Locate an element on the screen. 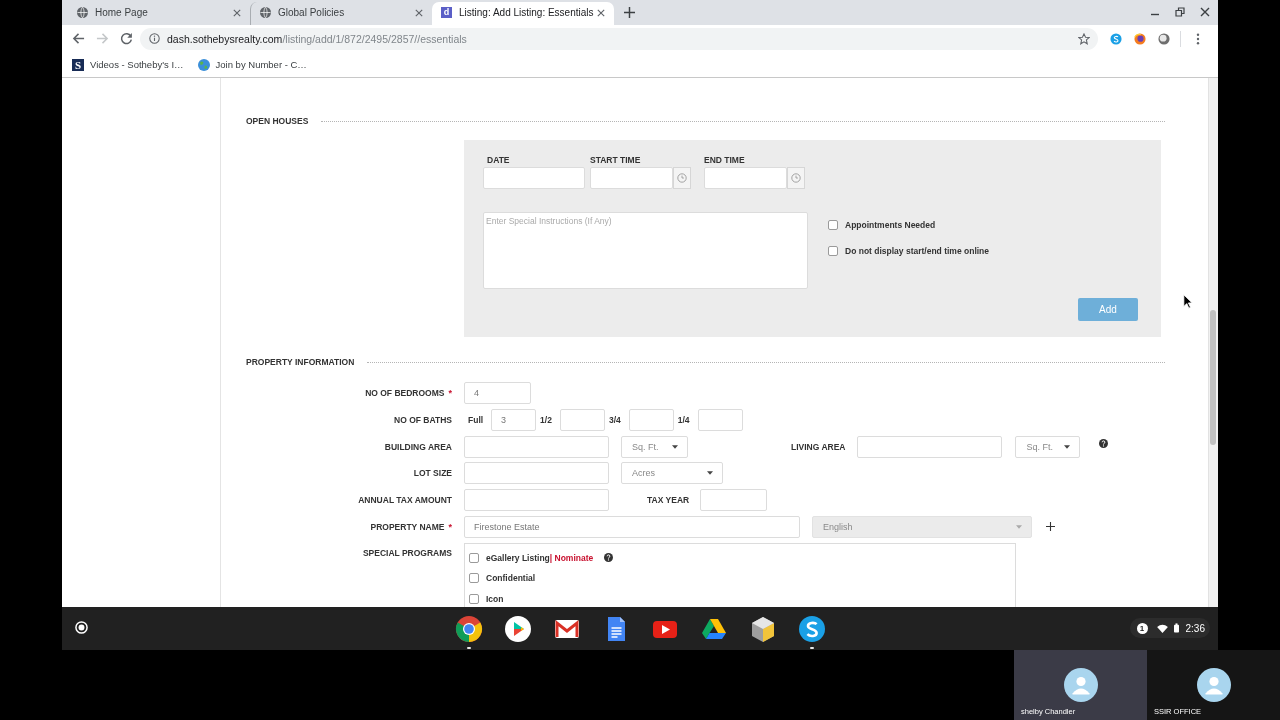 This screenshot has width=1280, height=720. field-label: START TIME is located at coordinates (616, 160).